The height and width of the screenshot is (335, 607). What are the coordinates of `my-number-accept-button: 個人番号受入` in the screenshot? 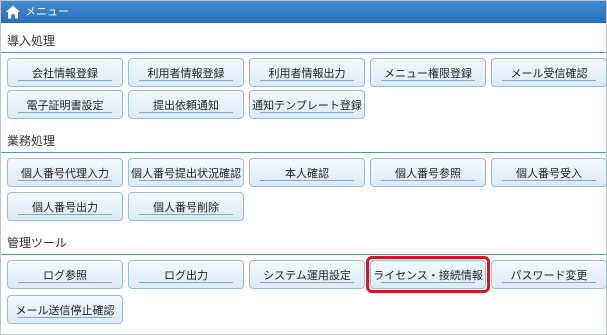 It's located at (549, 172).